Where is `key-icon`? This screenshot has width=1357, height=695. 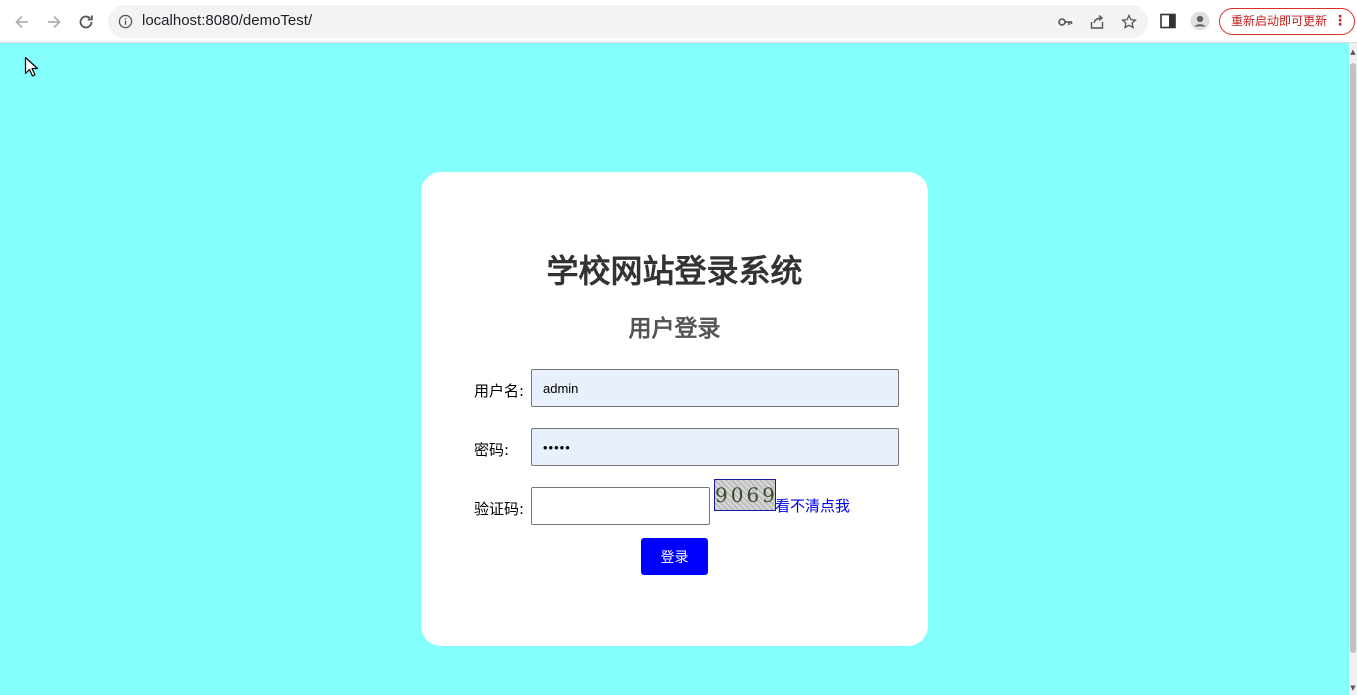
key-icon is located at coordinates (1065, 22).